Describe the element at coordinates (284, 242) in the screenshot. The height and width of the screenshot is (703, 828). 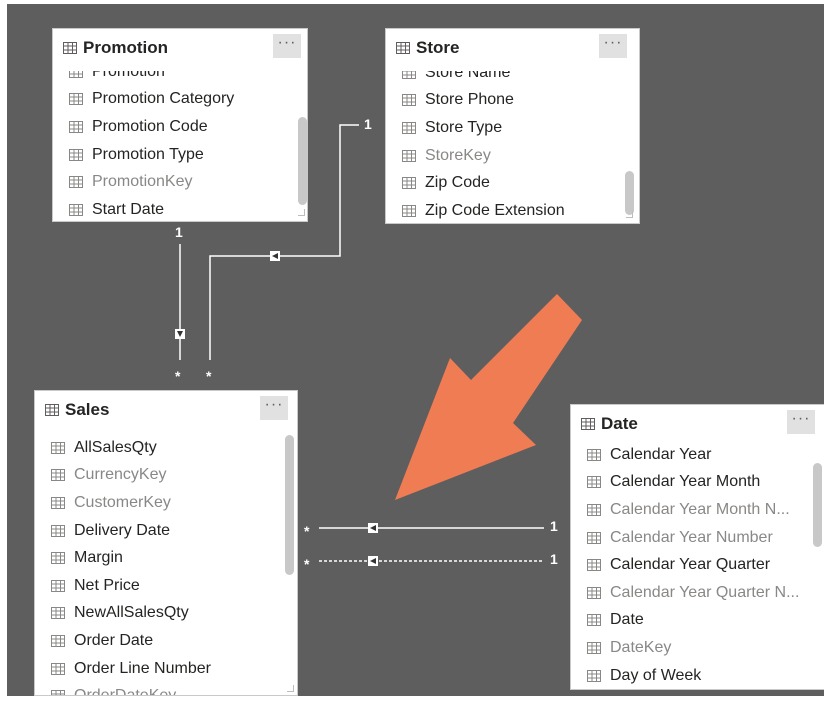
I see `relationship-store-sales` at that location.